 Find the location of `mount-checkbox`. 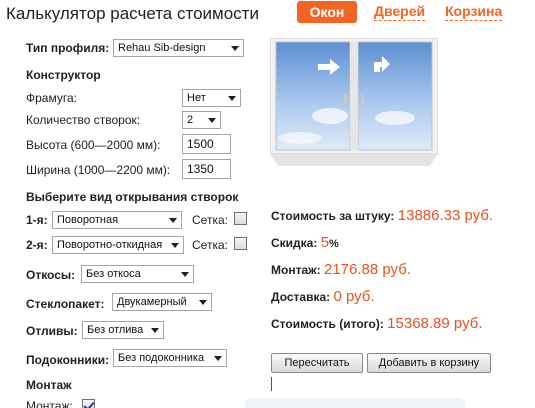

mount-checkbox is located at coordinates (88, 403).